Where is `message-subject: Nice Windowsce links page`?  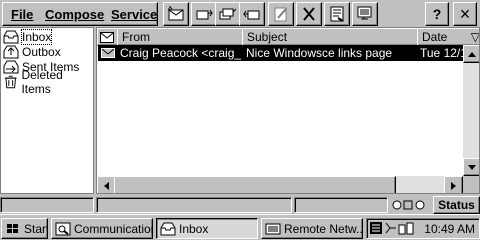
message-subject: Nice Windowsce links page is located at coordinates (319, 53).